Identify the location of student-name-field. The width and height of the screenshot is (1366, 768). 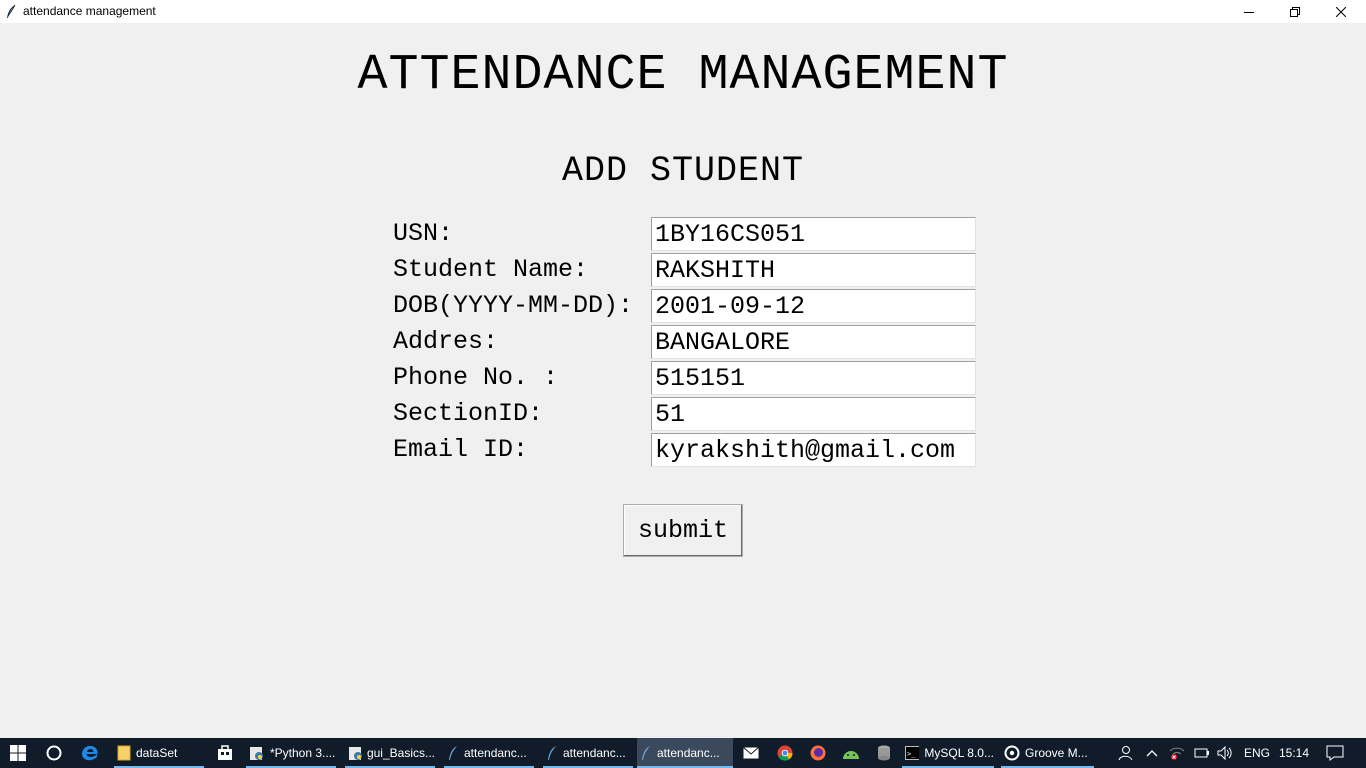
(813, 270).